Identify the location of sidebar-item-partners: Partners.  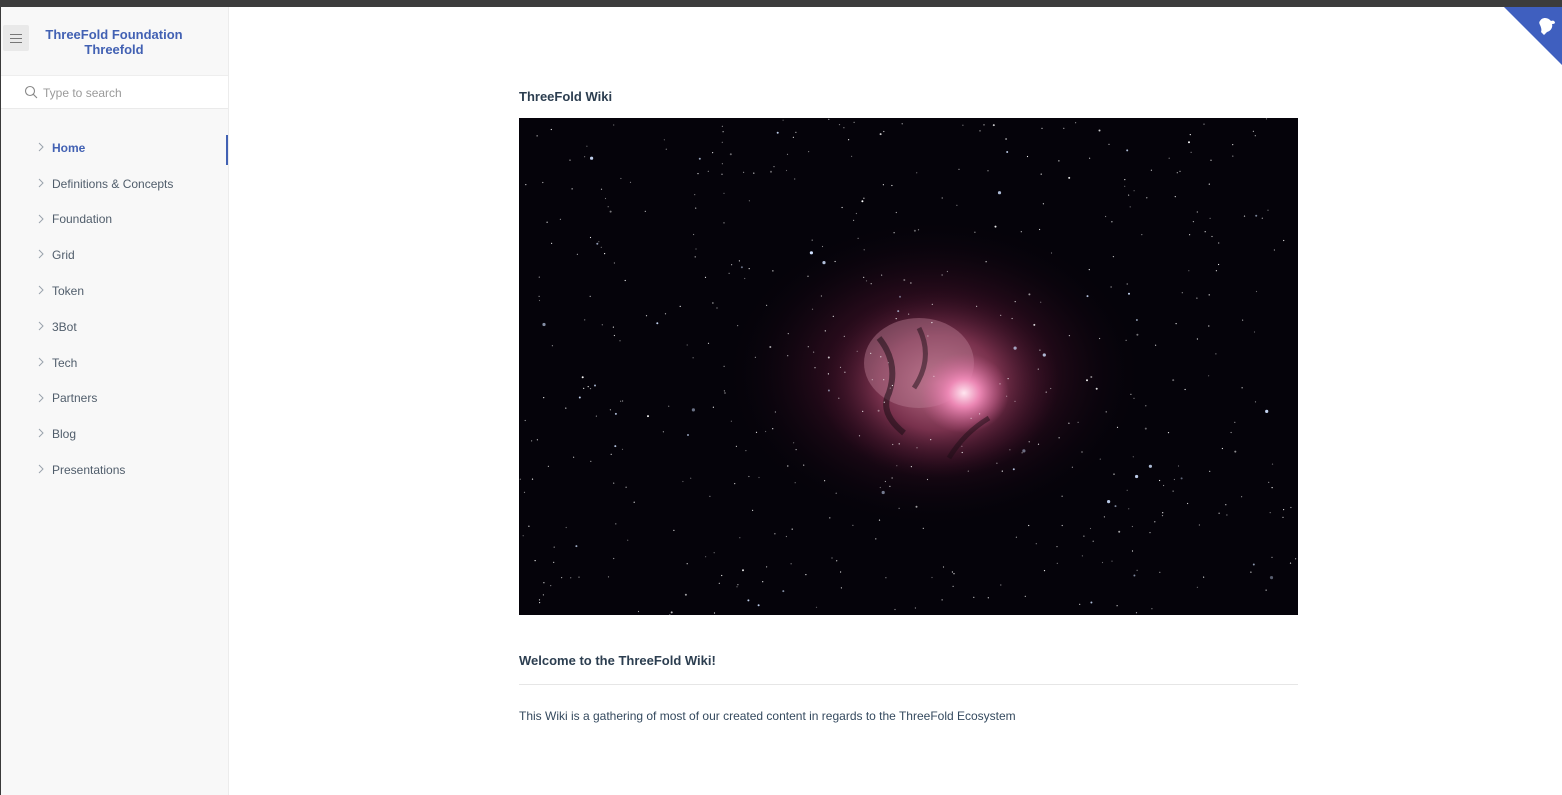
(114, 399).